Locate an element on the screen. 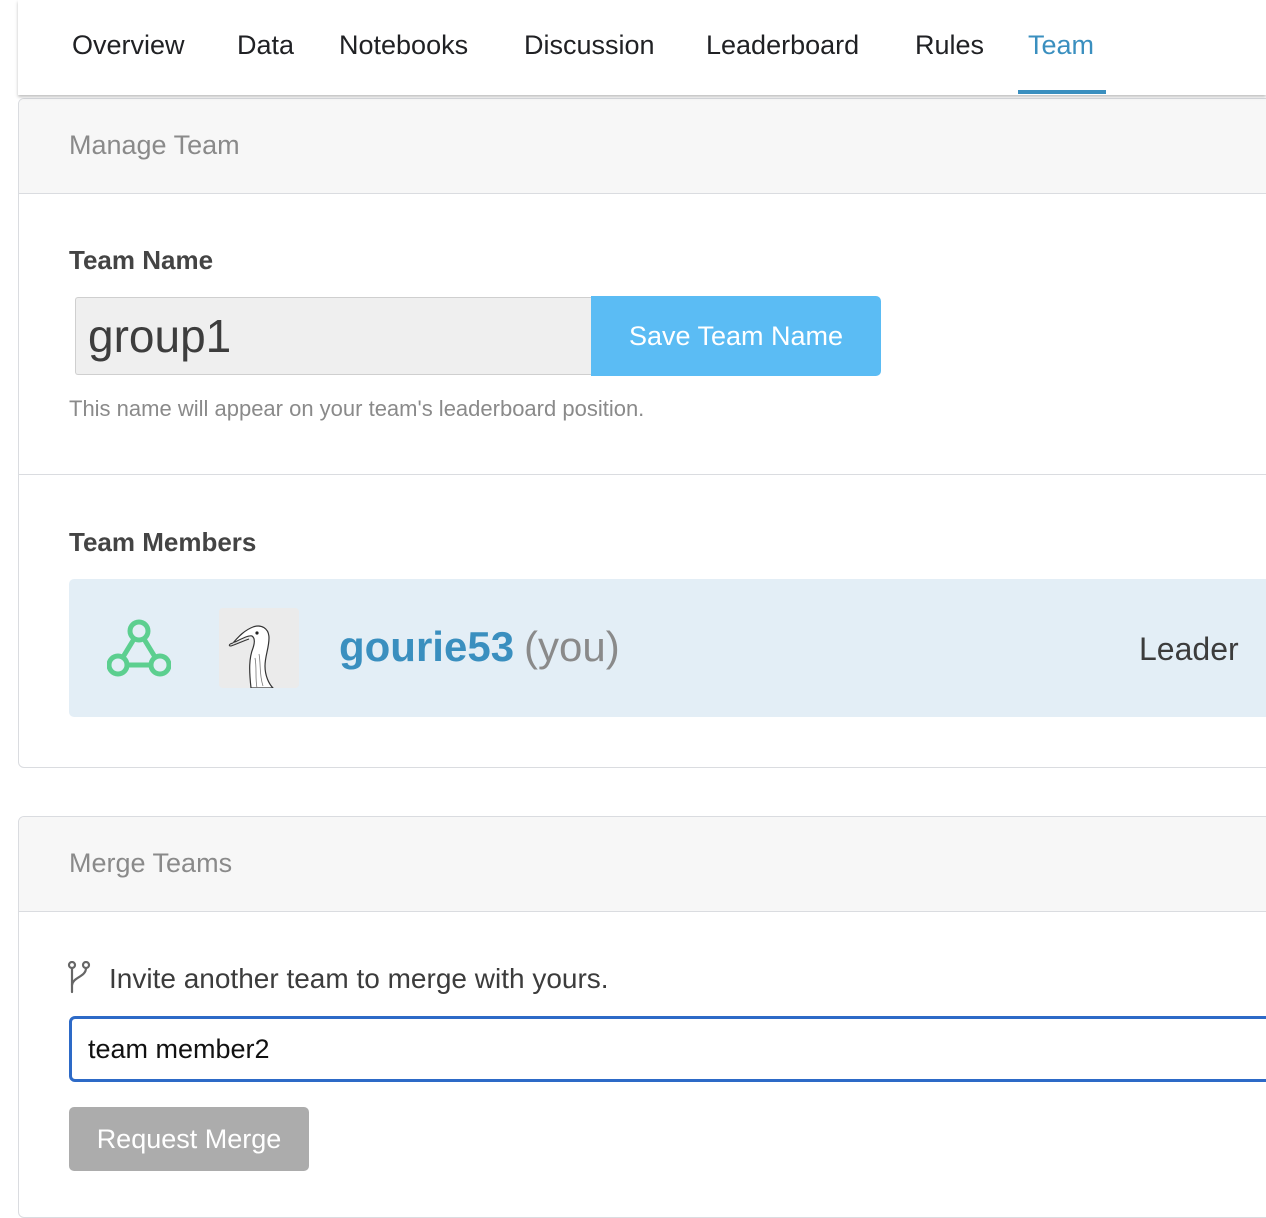 This screenshot has width=1266, height=1218. member-username-link: gourie53 is located at coordinates (426, 647).